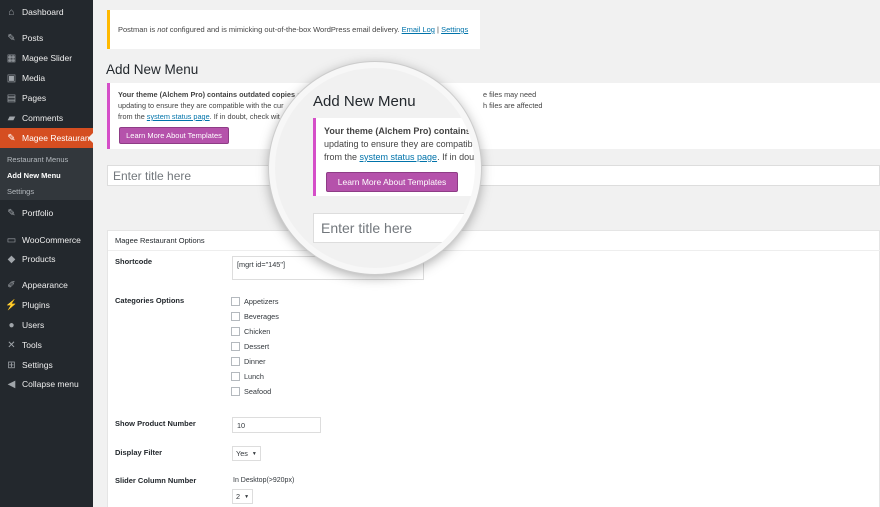 The height and width of the screenshot is (507, 880). I want to click on category-checkbox-beverages: Beverages, so click(255, 316).